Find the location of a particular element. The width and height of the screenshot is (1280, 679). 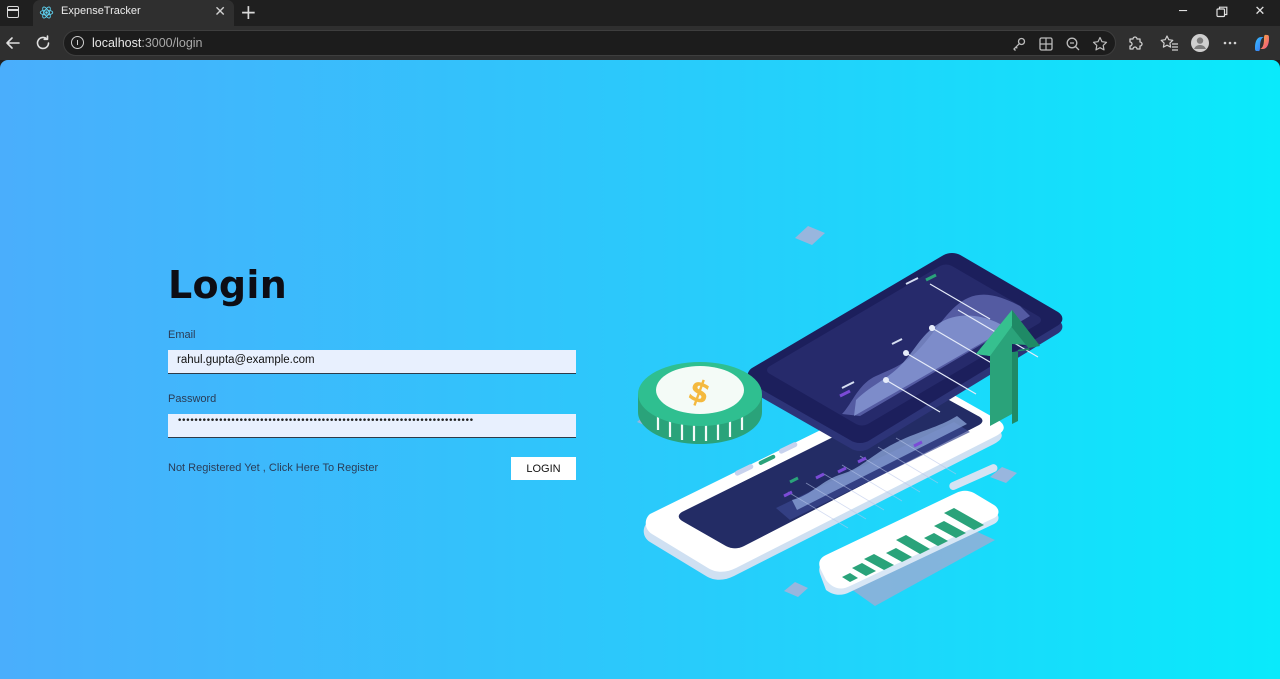

tab-title: ExpenseTracker is located at coordinates (101, 11).